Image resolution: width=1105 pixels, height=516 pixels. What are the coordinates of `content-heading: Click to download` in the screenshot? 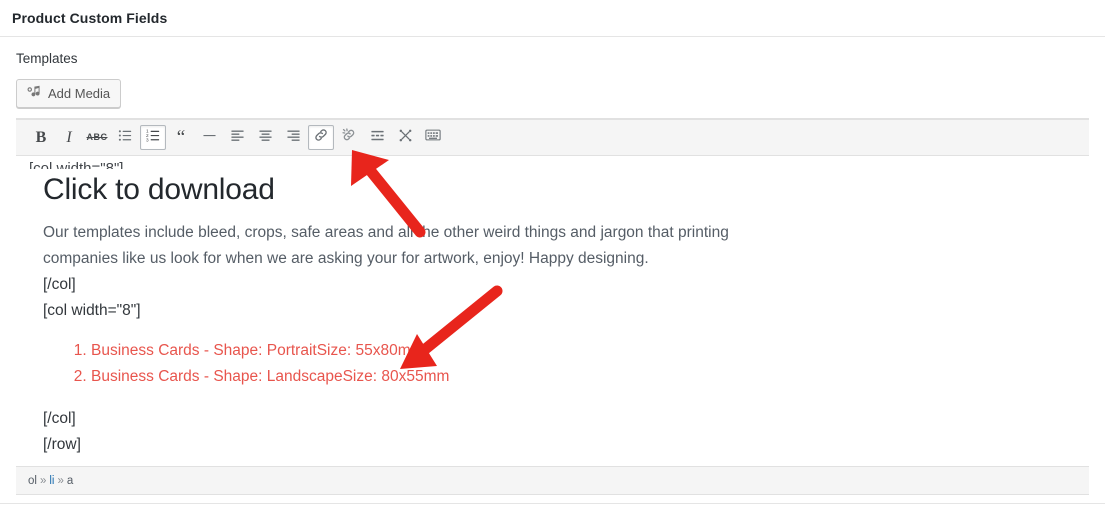 It's located at (159, 189).